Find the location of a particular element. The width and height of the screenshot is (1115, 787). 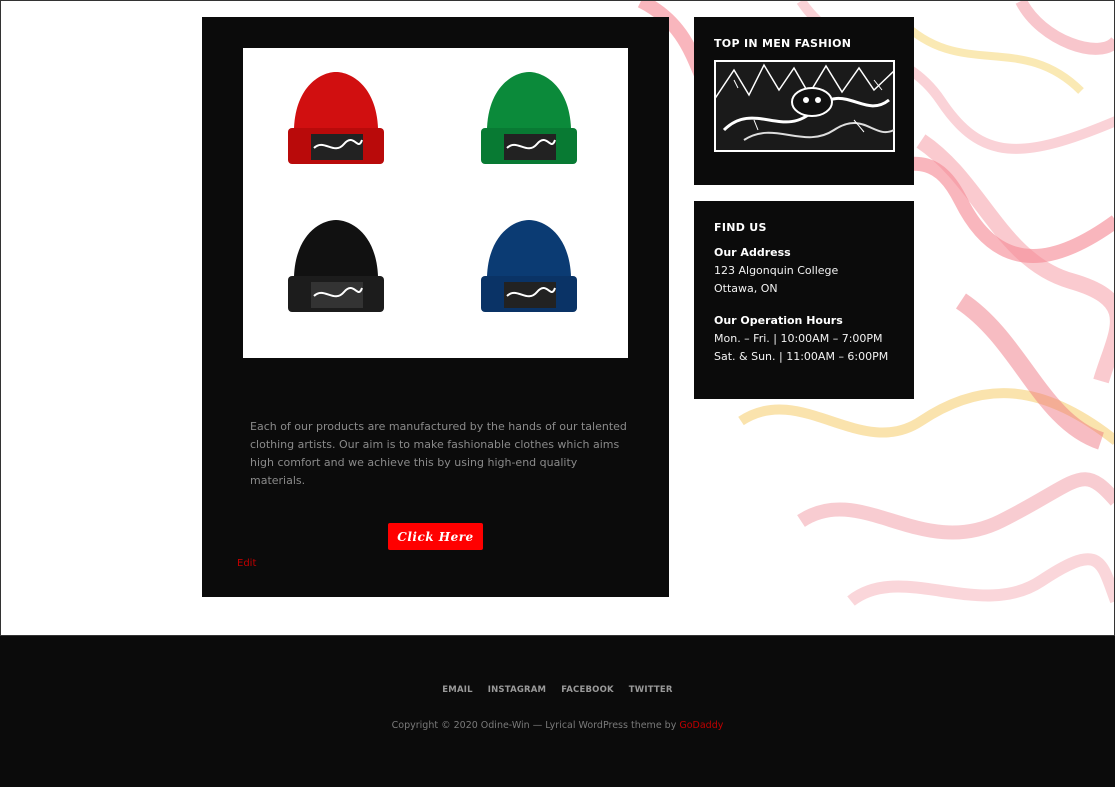

address-label: Our Address is located at coordinates (752, 252).